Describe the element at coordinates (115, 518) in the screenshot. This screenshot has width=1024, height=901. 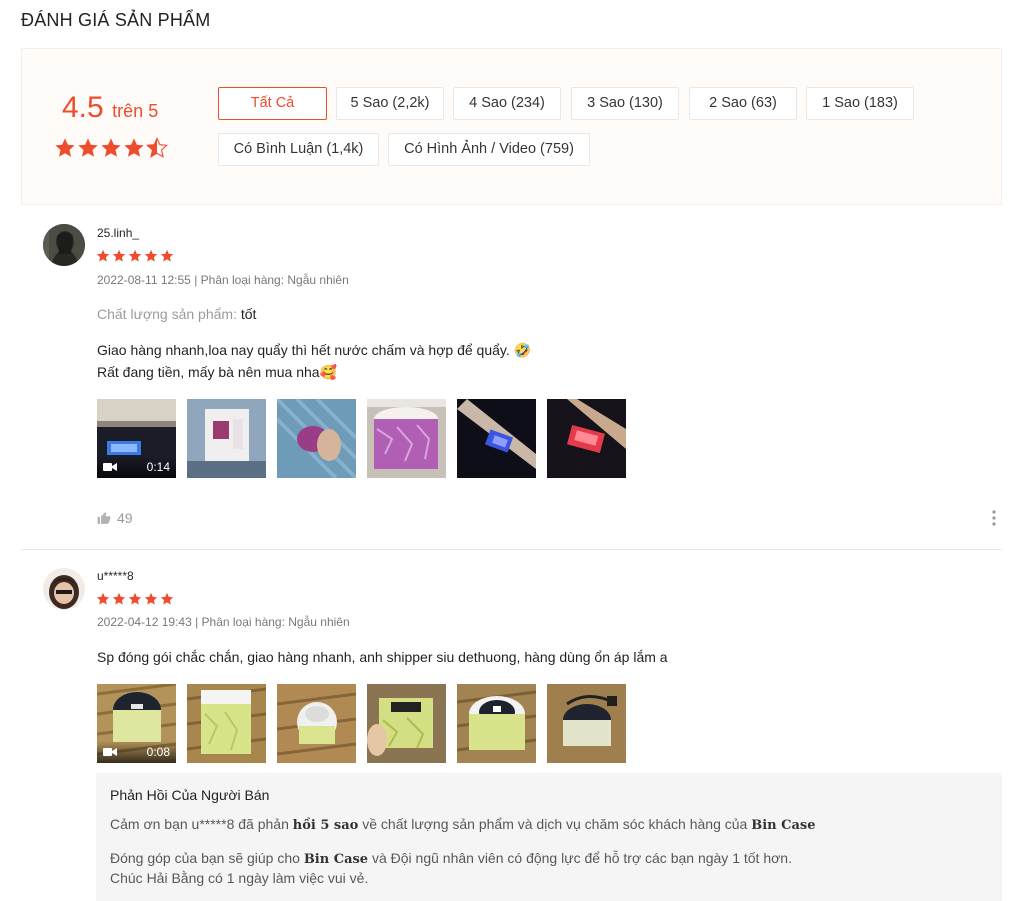
I see `like-button: 49` at that location.